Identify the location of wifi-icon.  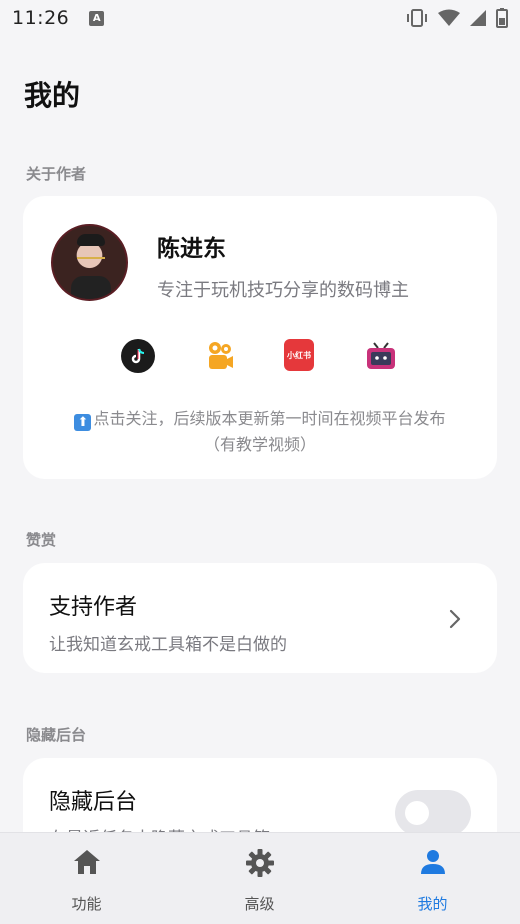
(449, 17).